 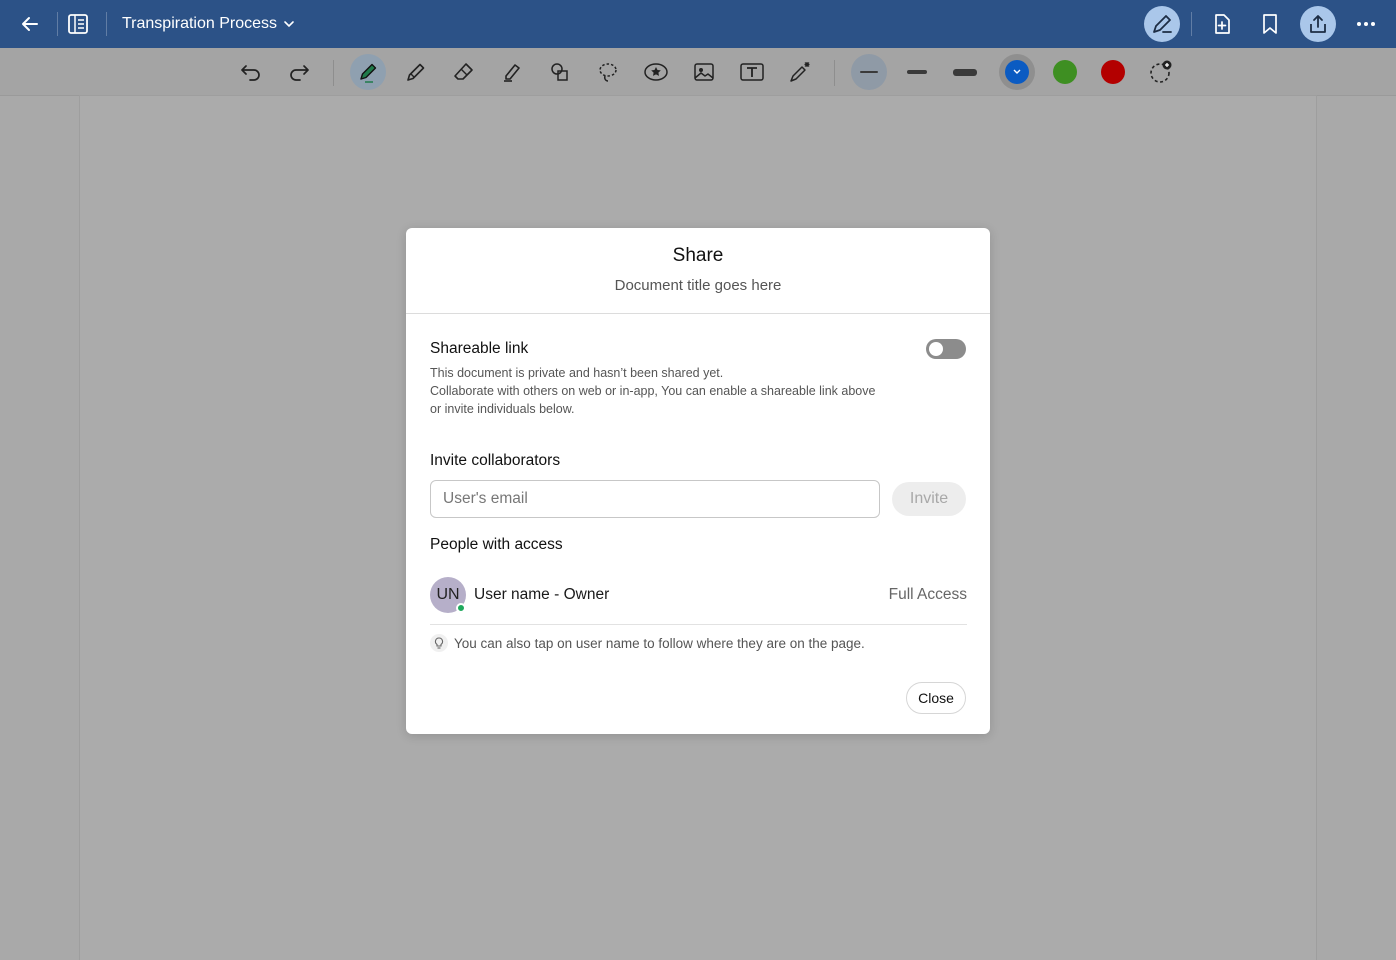 What do you see at coordinates (479, 348) in the screenshot?
I see `shareable-link-label: Shareable link` at bounding box center [479, 348].